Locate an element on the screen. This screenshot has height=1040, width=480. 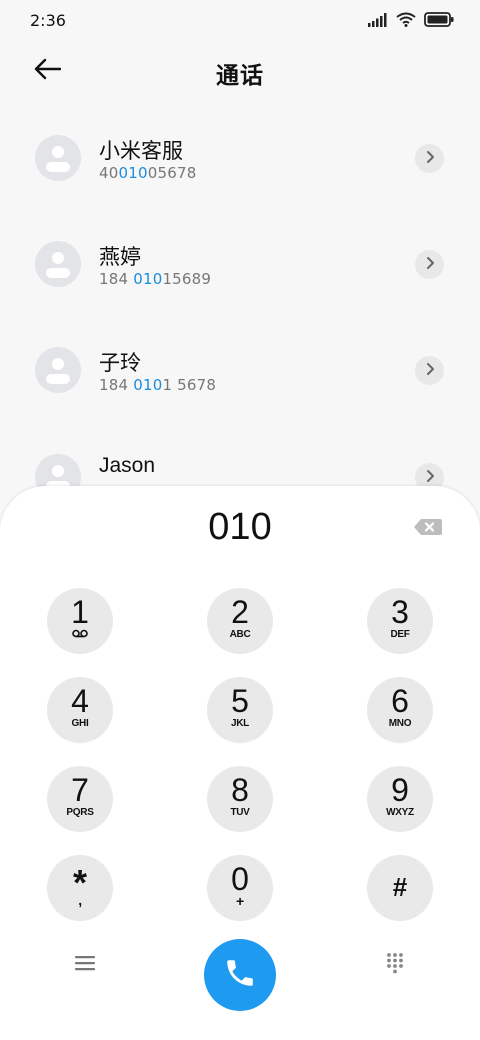
header: 通话 is located at coordinates (240, 72).